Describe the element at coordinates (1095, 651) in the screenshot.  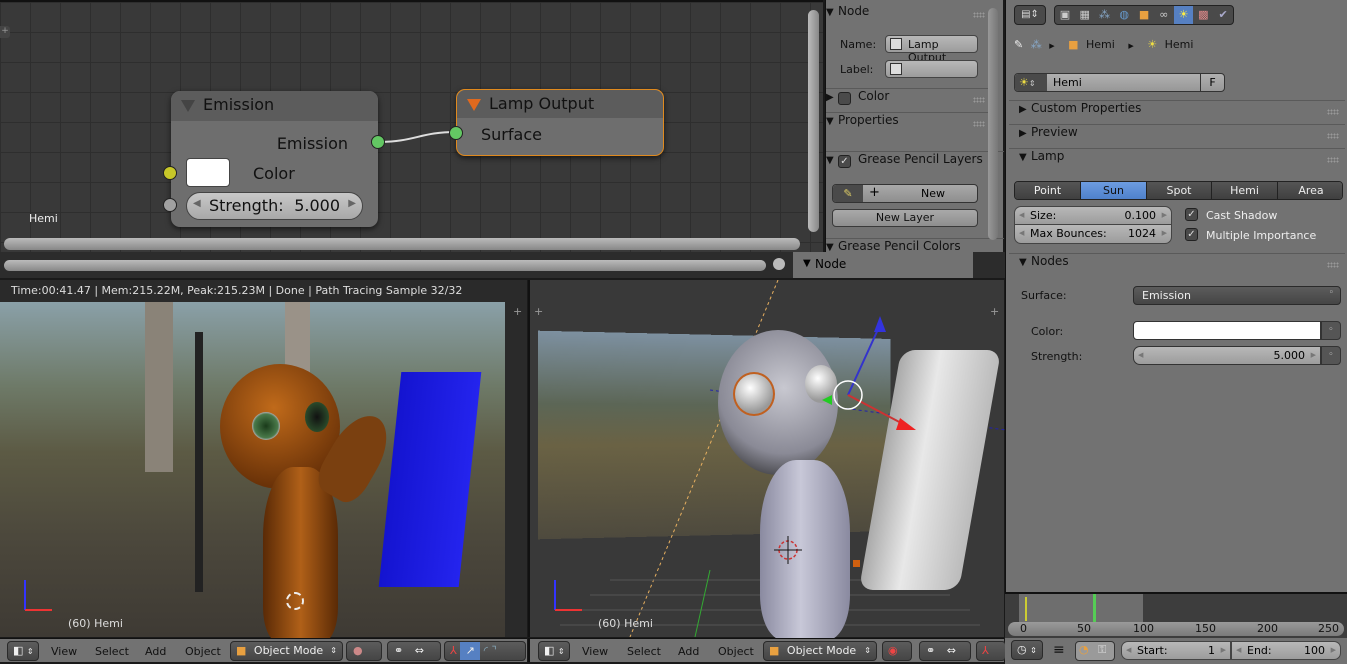
I see `keying-toggle: ◔ ⚿` at that location.